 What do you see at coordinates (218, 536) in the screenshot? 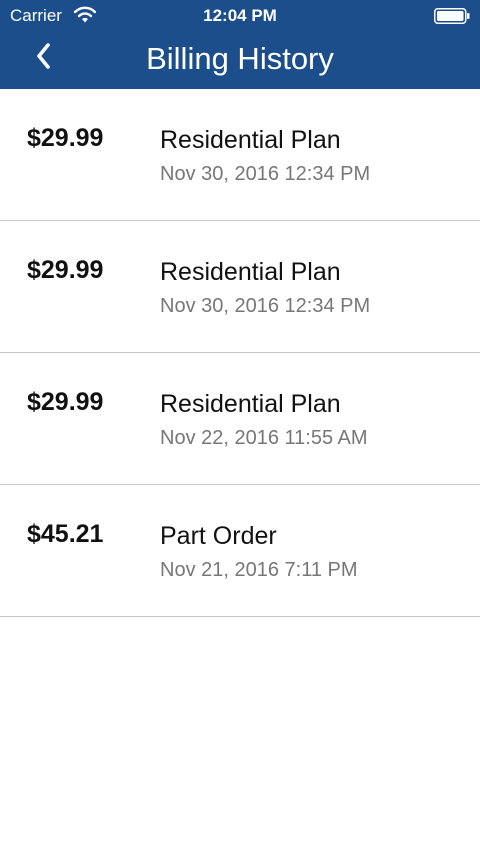
I see `billing-description: Part Order` at bounding box center [218, 536].